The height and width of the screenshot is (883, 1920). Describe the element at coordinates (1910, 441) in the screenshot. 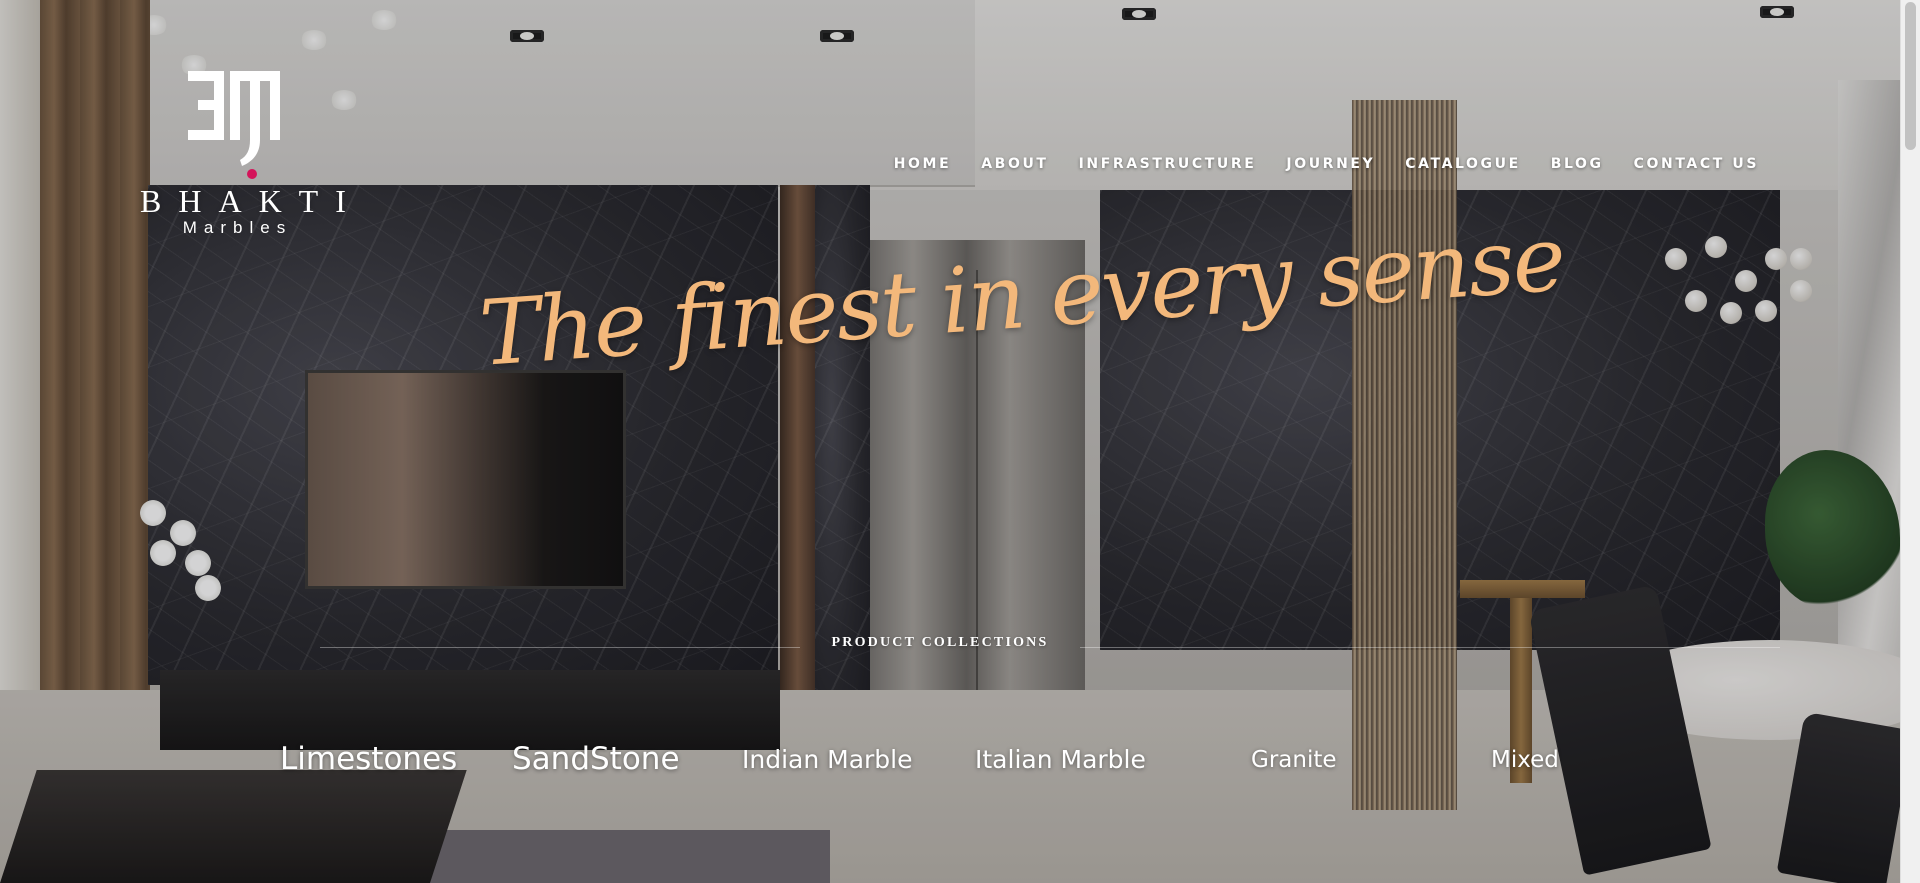

I see `vertical-scrollbar` at that location.